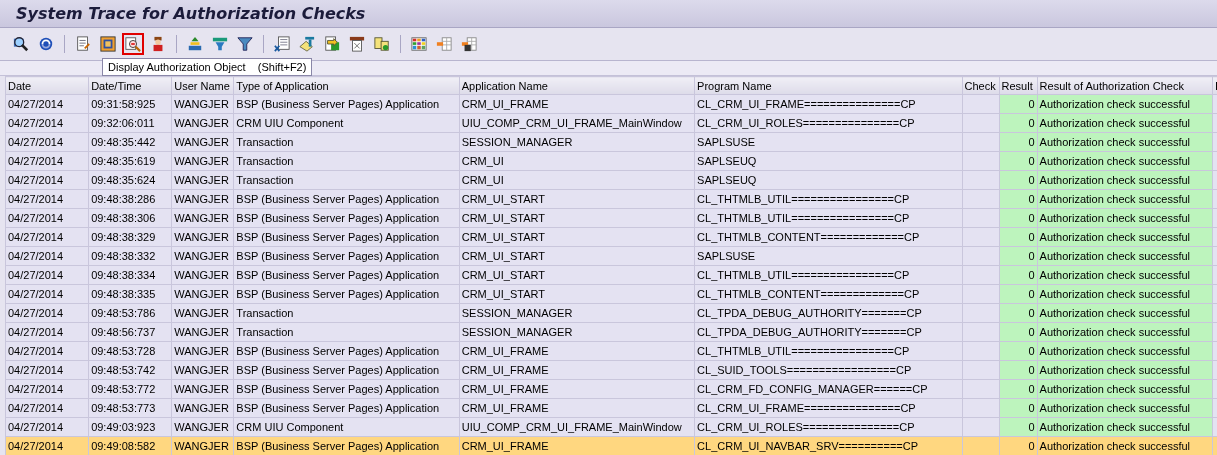  I want to click on column-header: User Name, so click(202, 85).